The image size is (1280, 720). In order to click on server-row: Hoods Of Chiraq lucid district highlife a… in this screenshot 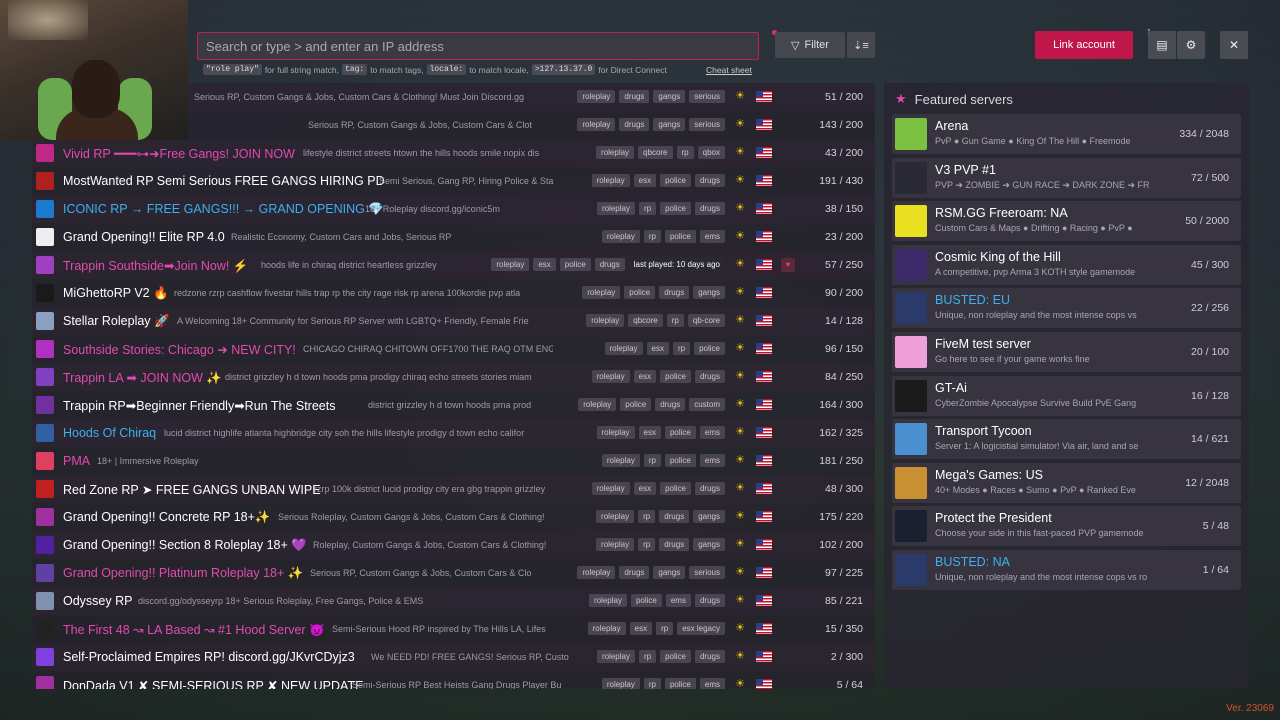, I will do `click(453, 433)`.